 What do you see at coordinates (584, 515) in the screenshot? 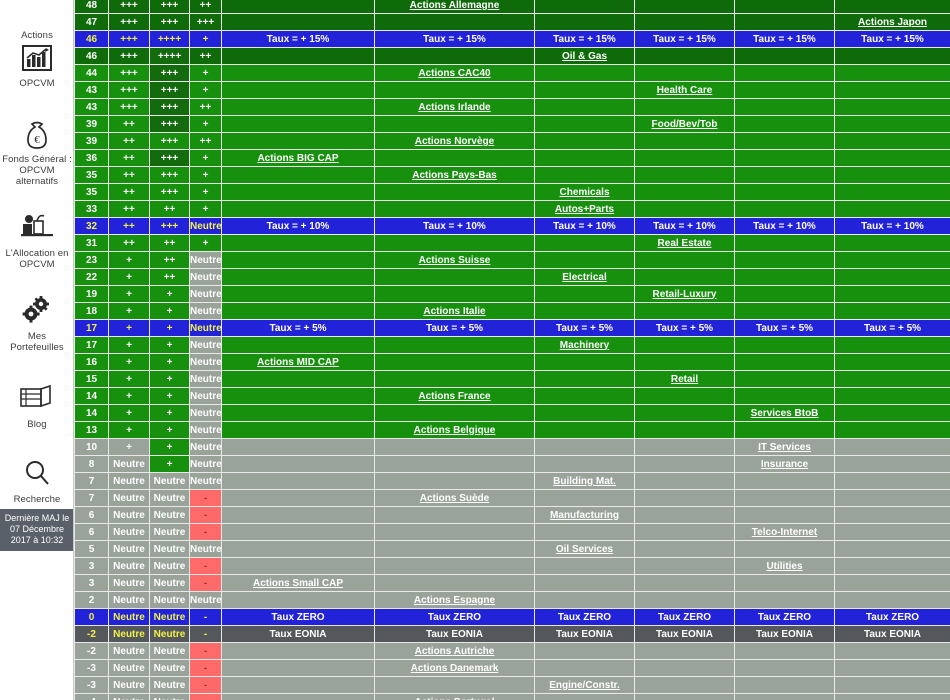
I see `asset-label-cell: Manufacturing` at bounding box center [584, 515].